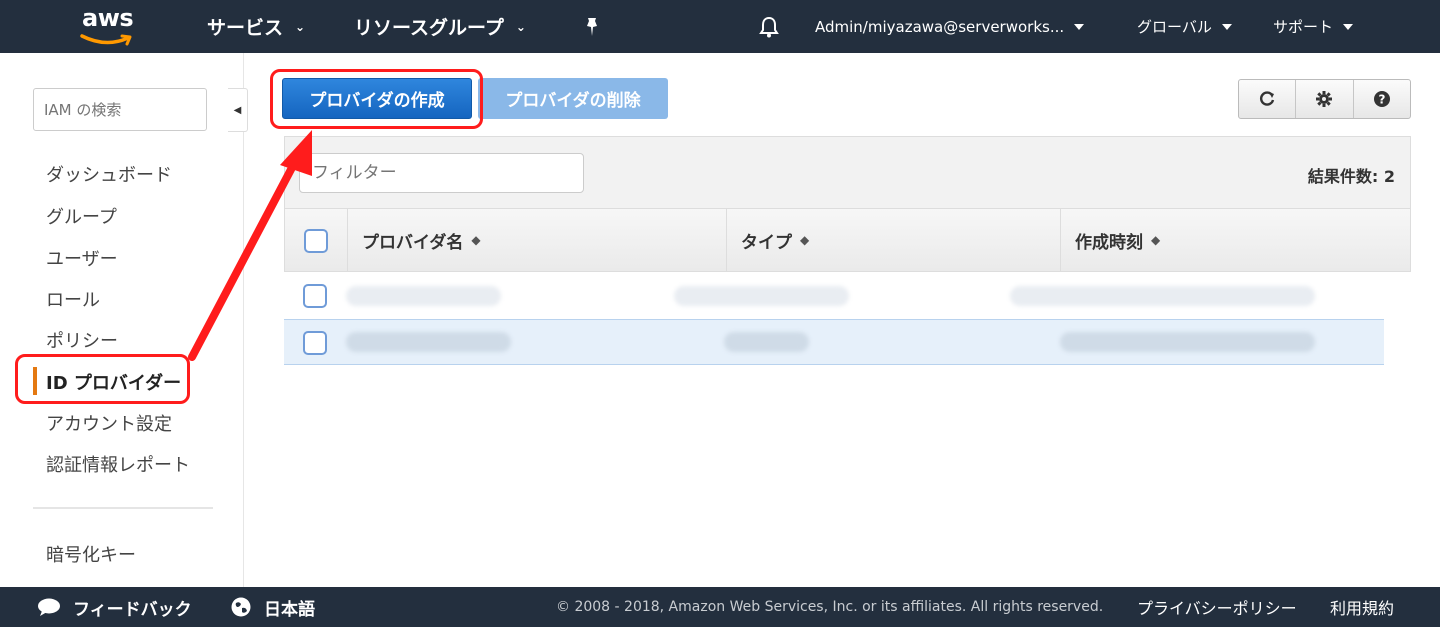  What do you see at coordinates (132, 609) in the screenshot?
I see `feedback-label: フィードバック` at bounding box center [132, 609].